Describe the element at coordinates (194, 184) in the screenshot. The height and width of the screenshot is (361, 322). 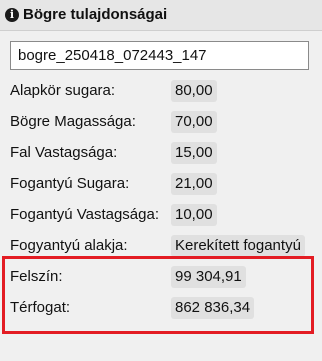
I see `property-value-handle-radius: 21,00` at that location.